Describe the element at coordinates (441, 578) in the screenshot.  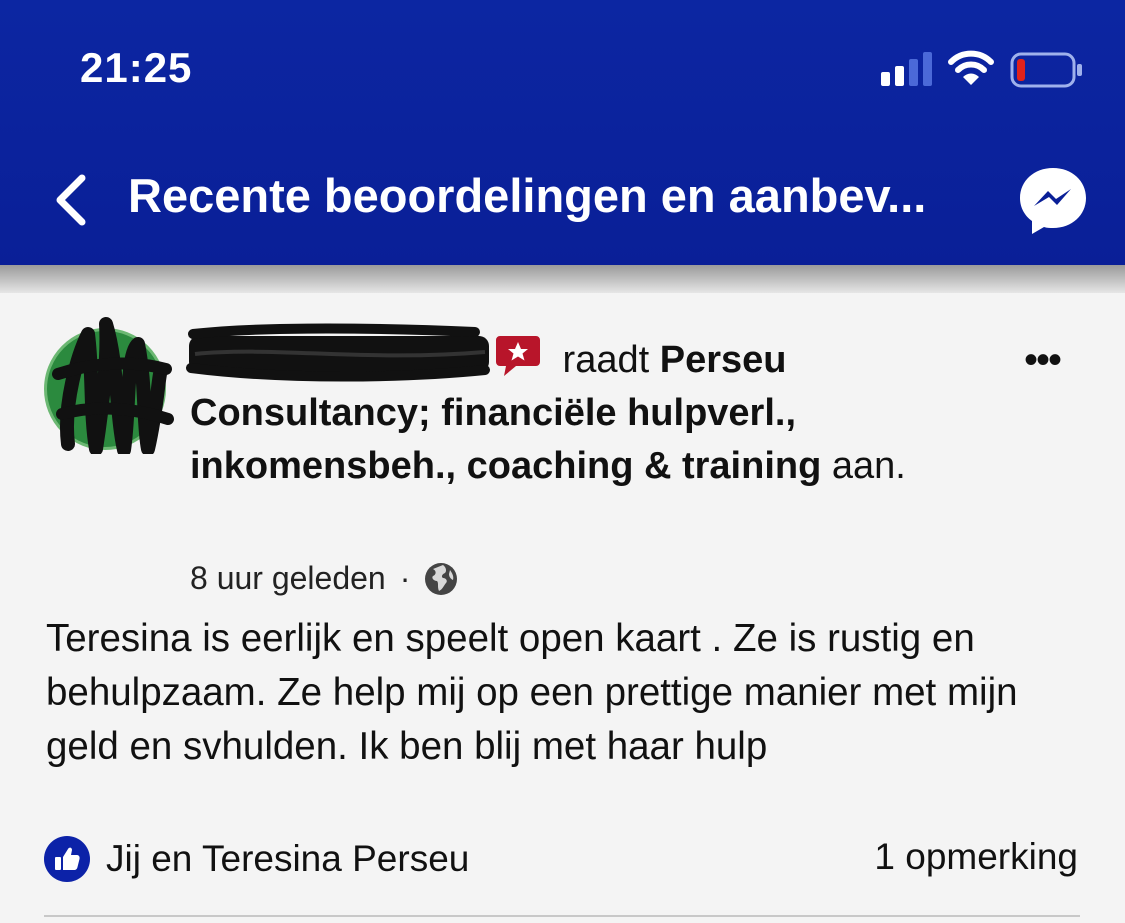
I see `globe-icon` at that location.